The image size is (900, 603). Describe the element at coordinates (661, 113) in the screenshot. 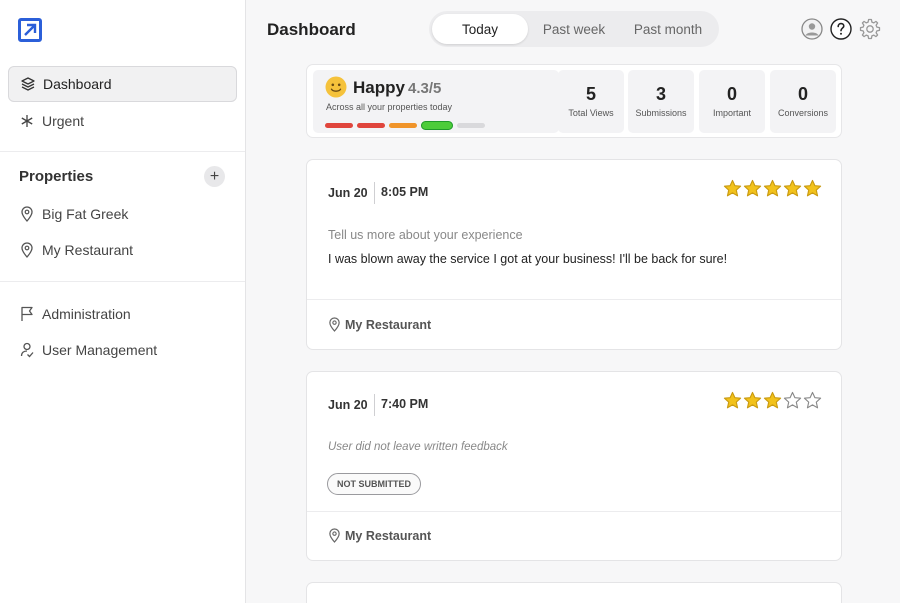

I see `stat-label: Submissions` at that location.